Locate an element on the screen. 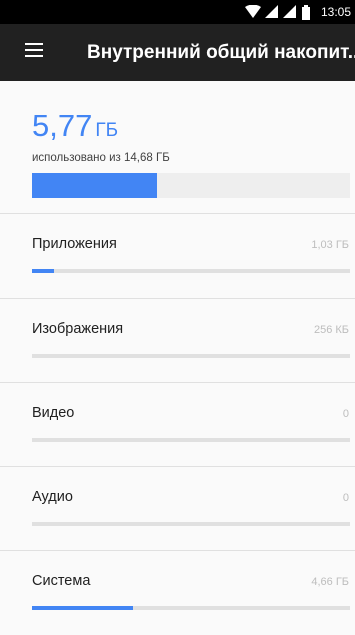 Image resolution: width=355 pixels, height=635 pixels. menu-button is located at coordinates (34, 52).